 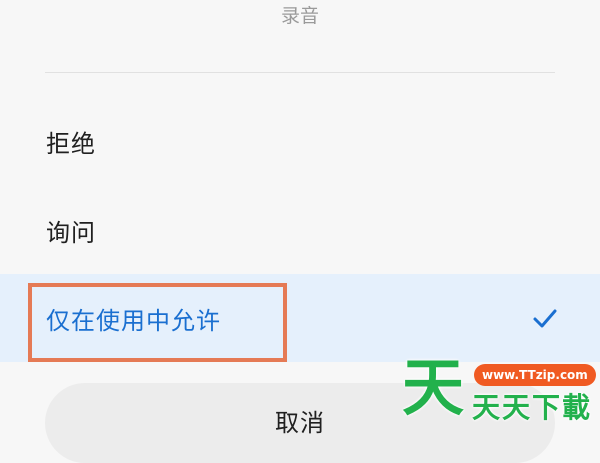 What do you see at coordinates (300, 72) in the screenshot?
I see `divider` at bounding box center [300, 72].